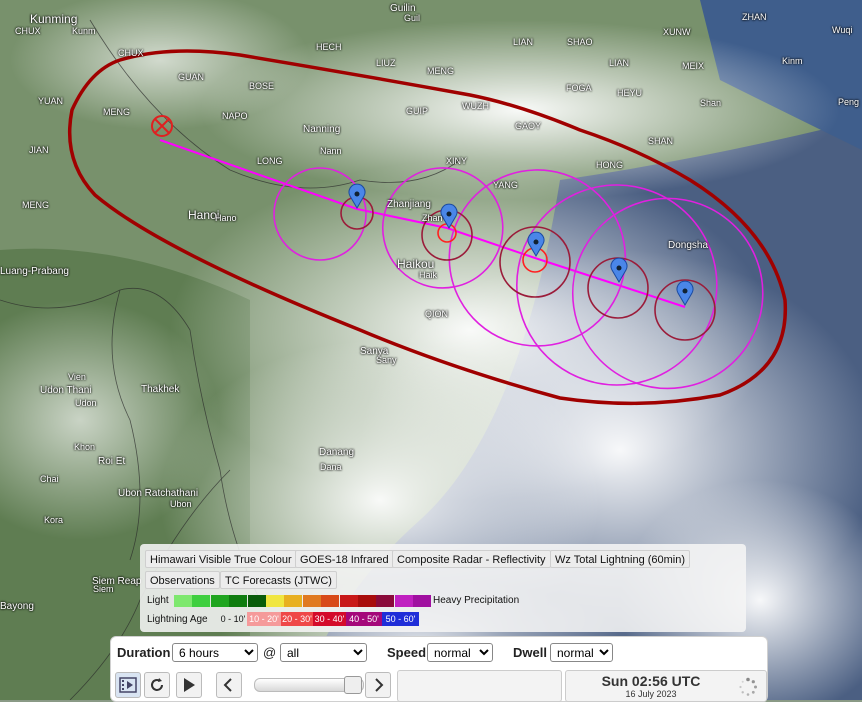 This screenshot has width=862, height=702. What do you see at coordinates (158, 600) in the screenshot?
I see `precip-light-label: Light` at bounding box center [158, 600].